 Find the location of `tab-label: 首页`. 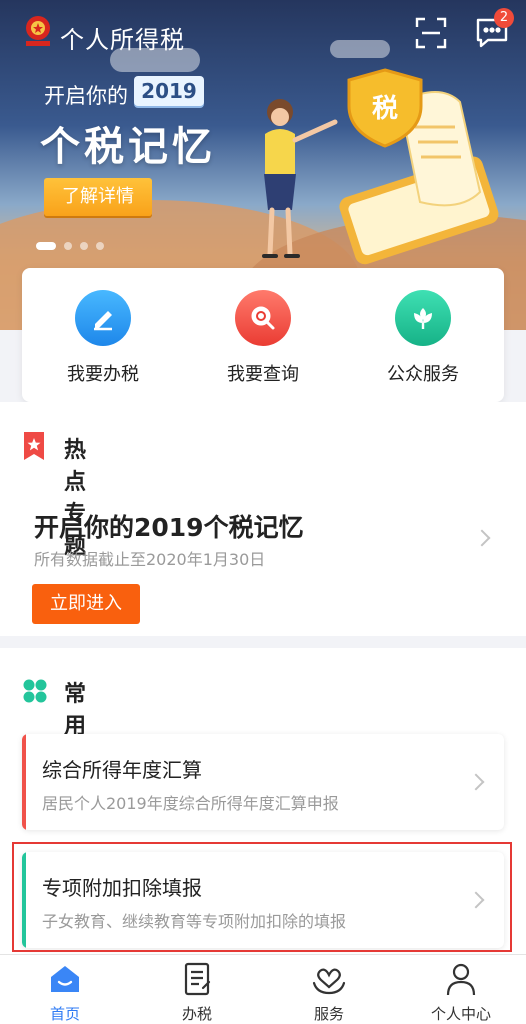

tab-label: 首页 is located at coordinates (64, 1014).